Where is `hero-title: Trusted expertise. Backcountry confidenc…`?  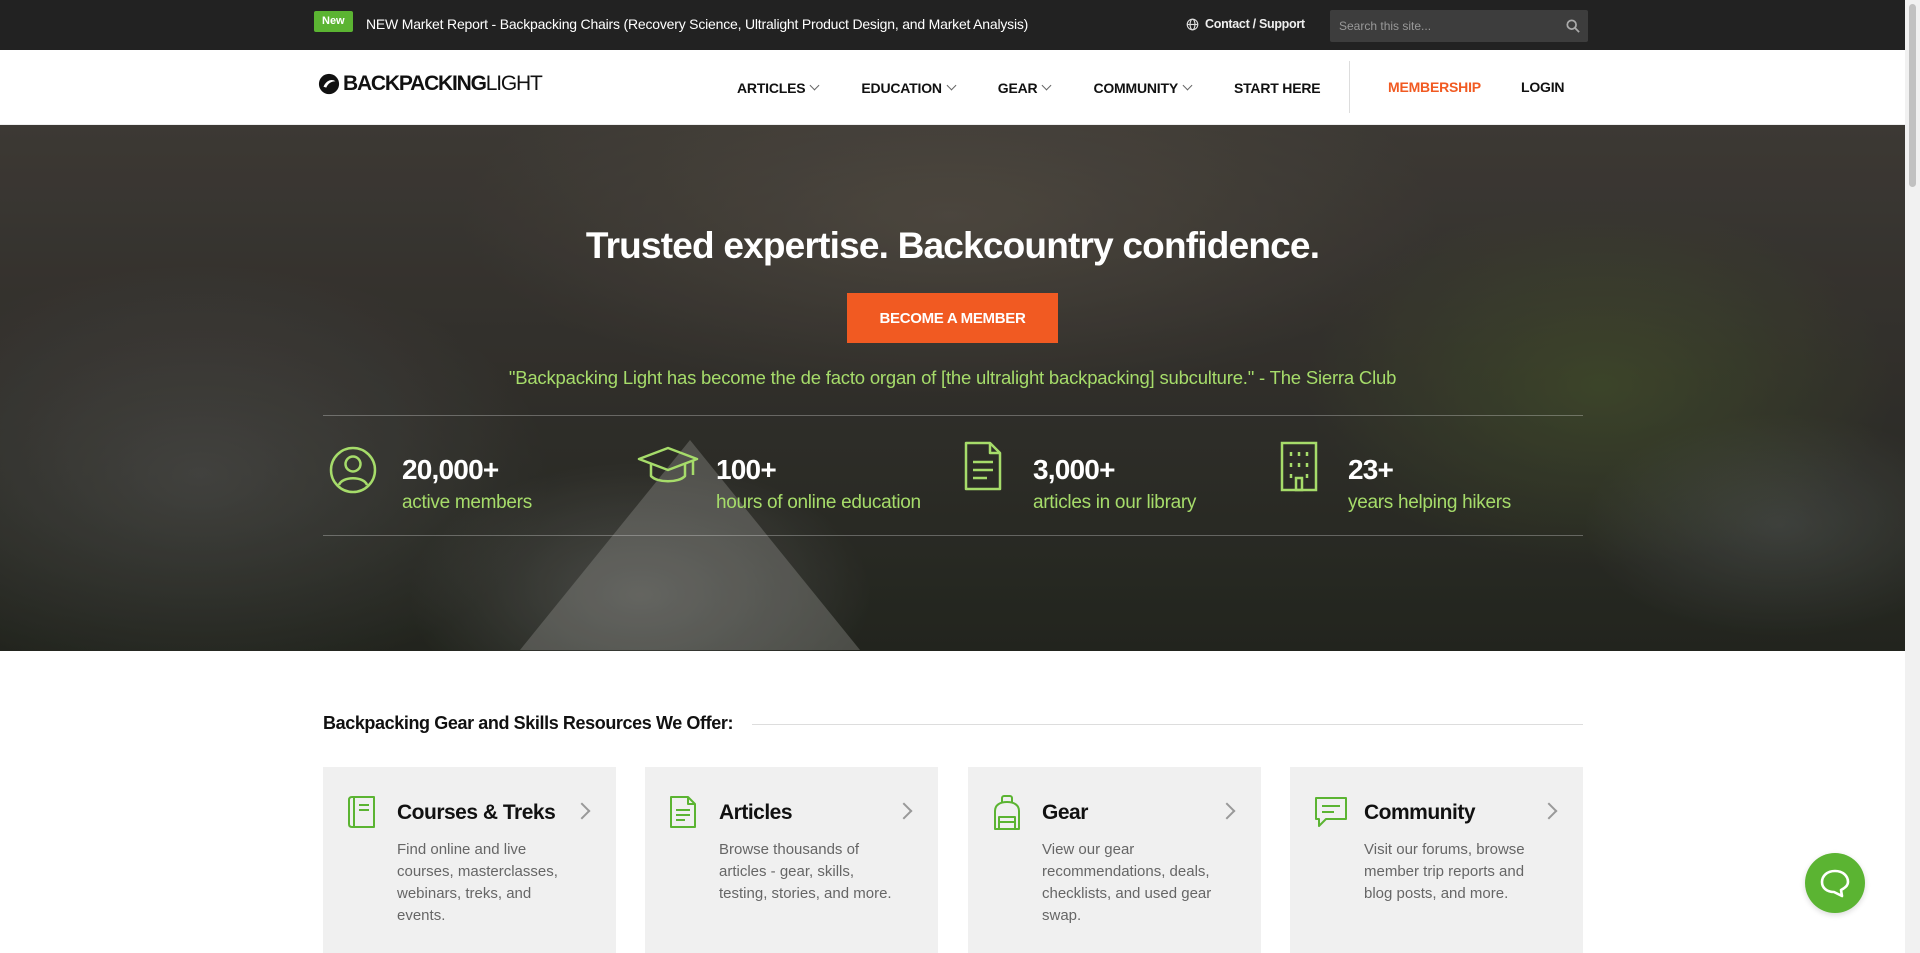
hero-title: Trusted expertise. Backcountry confidenc… is located at coordinates (952, 245).